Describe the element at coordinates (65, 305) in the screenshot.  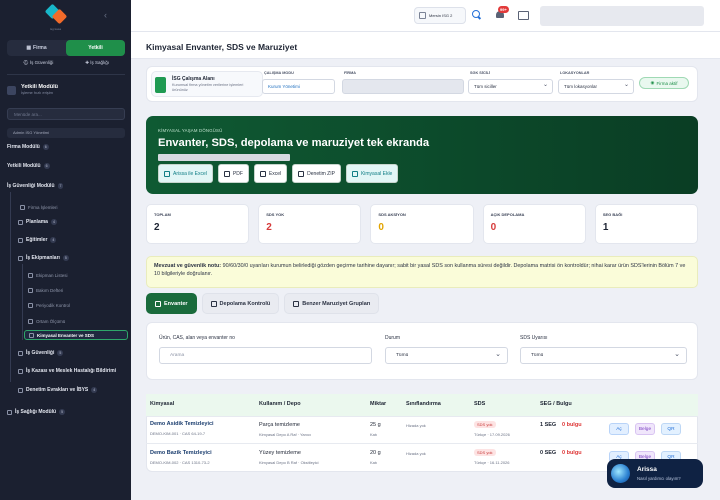
I see `sidebar-item-periyodik-kontrol: Periyodik Kontrol` at that location.